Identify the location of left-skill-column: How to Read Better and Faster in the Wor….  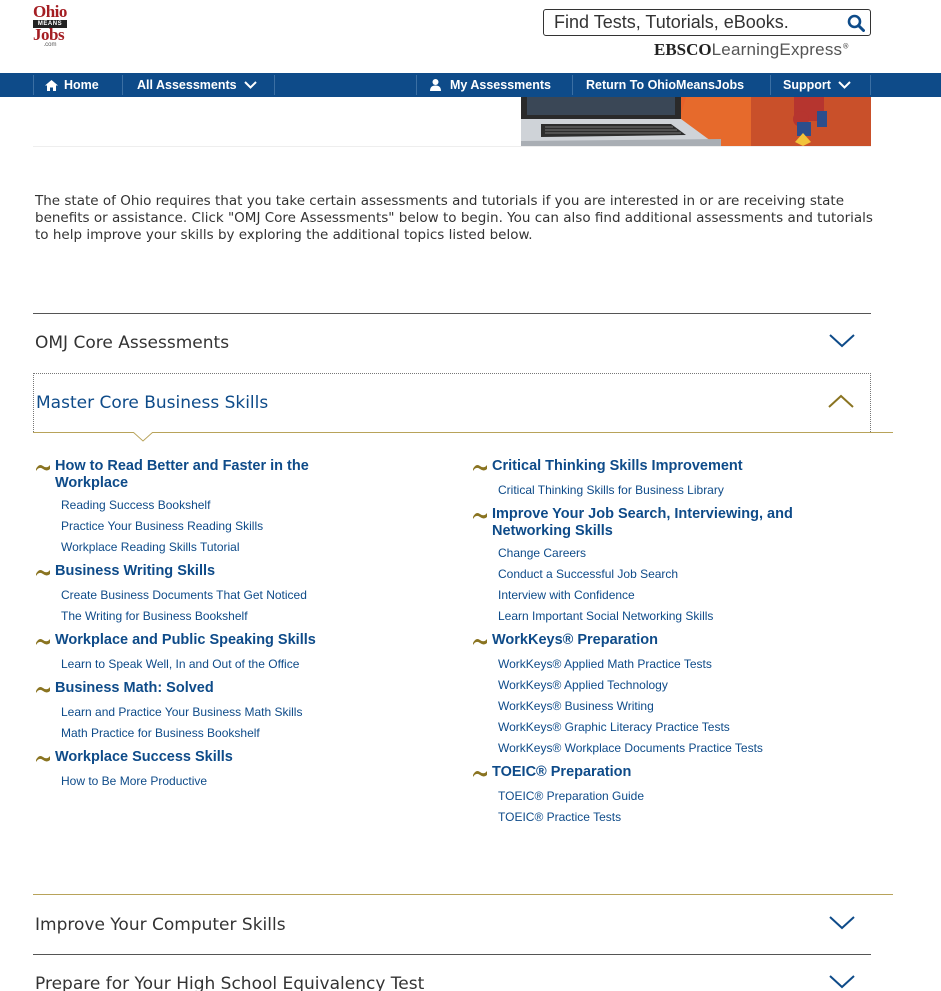
(235, 627).